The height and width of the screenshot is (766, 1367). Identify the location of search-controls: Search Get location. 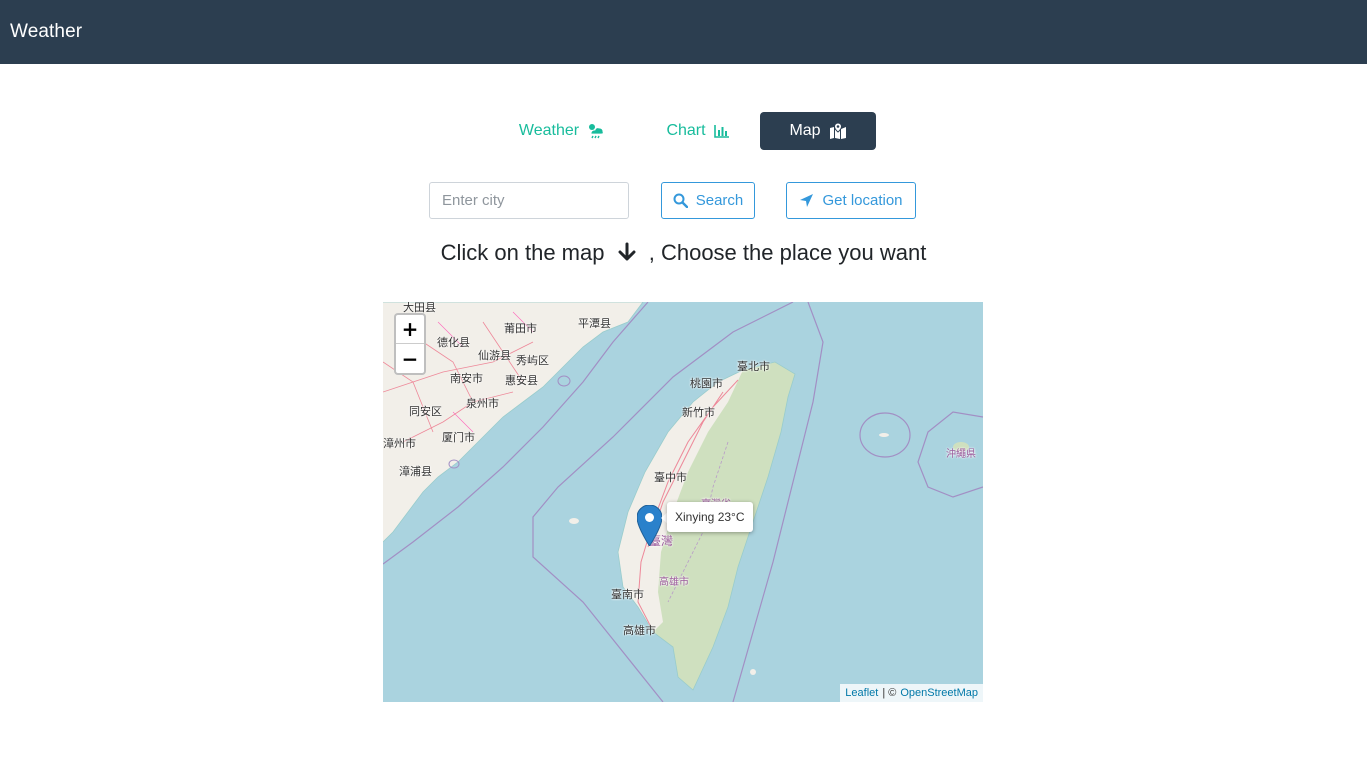
(683, 200).